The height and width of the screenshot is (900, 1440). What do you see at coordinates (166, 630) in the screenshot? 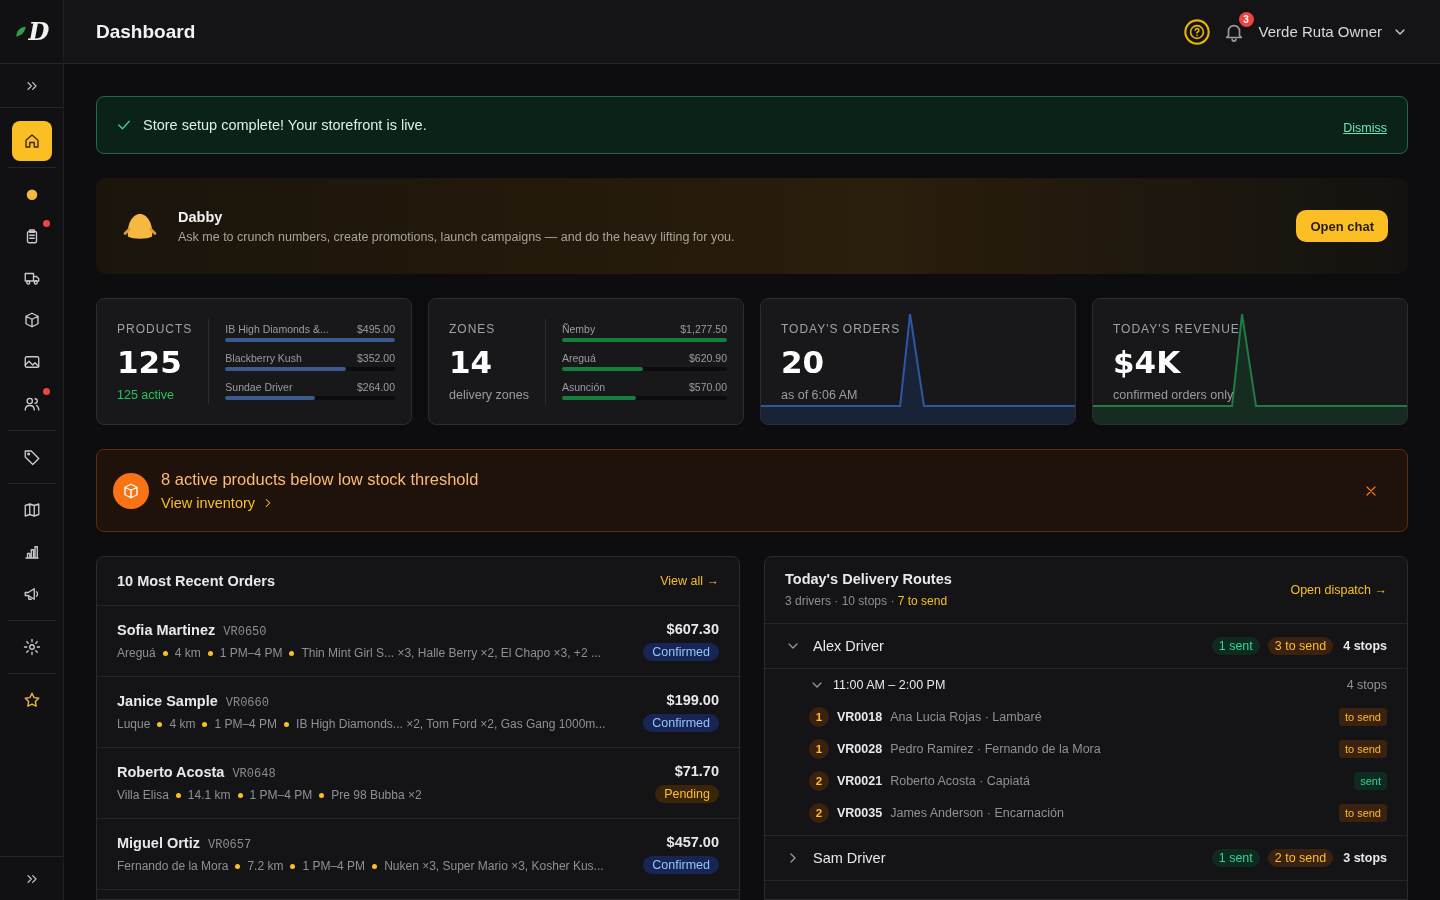
I see `customer-name: Sofia Martinez` at bounding box center [166, 630].